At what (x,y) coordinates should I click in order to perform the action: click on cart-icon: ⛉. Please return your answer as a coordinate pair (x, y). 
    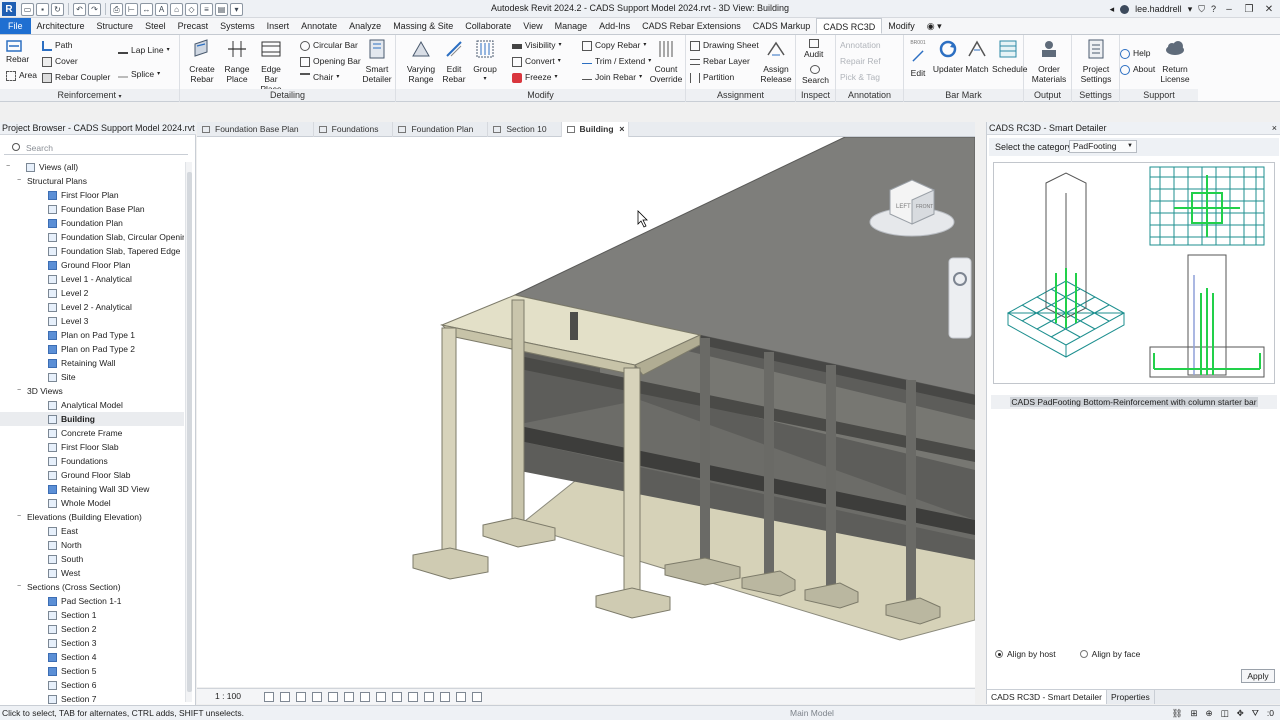
    Looking at the image, I should click on (1201, 9).